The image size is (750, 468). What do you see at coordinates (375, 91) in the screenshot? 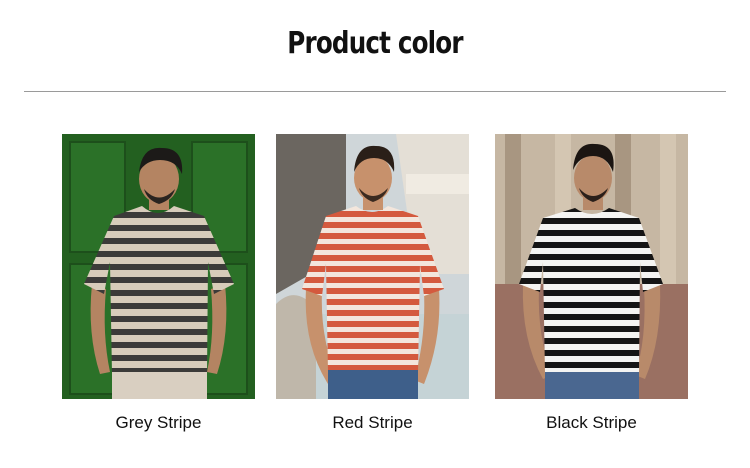
I see `divider` at bounding box center [375, 91].